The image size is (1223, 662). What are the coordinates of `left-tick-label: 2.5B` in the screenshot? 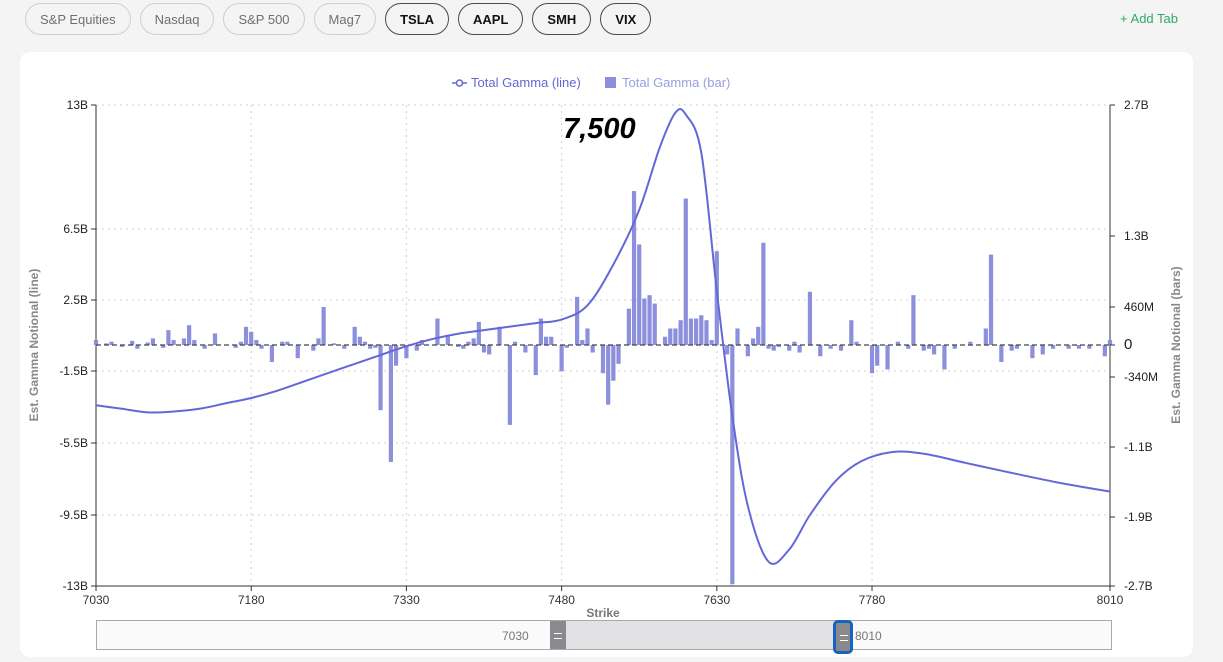 It's located at (75, 300).